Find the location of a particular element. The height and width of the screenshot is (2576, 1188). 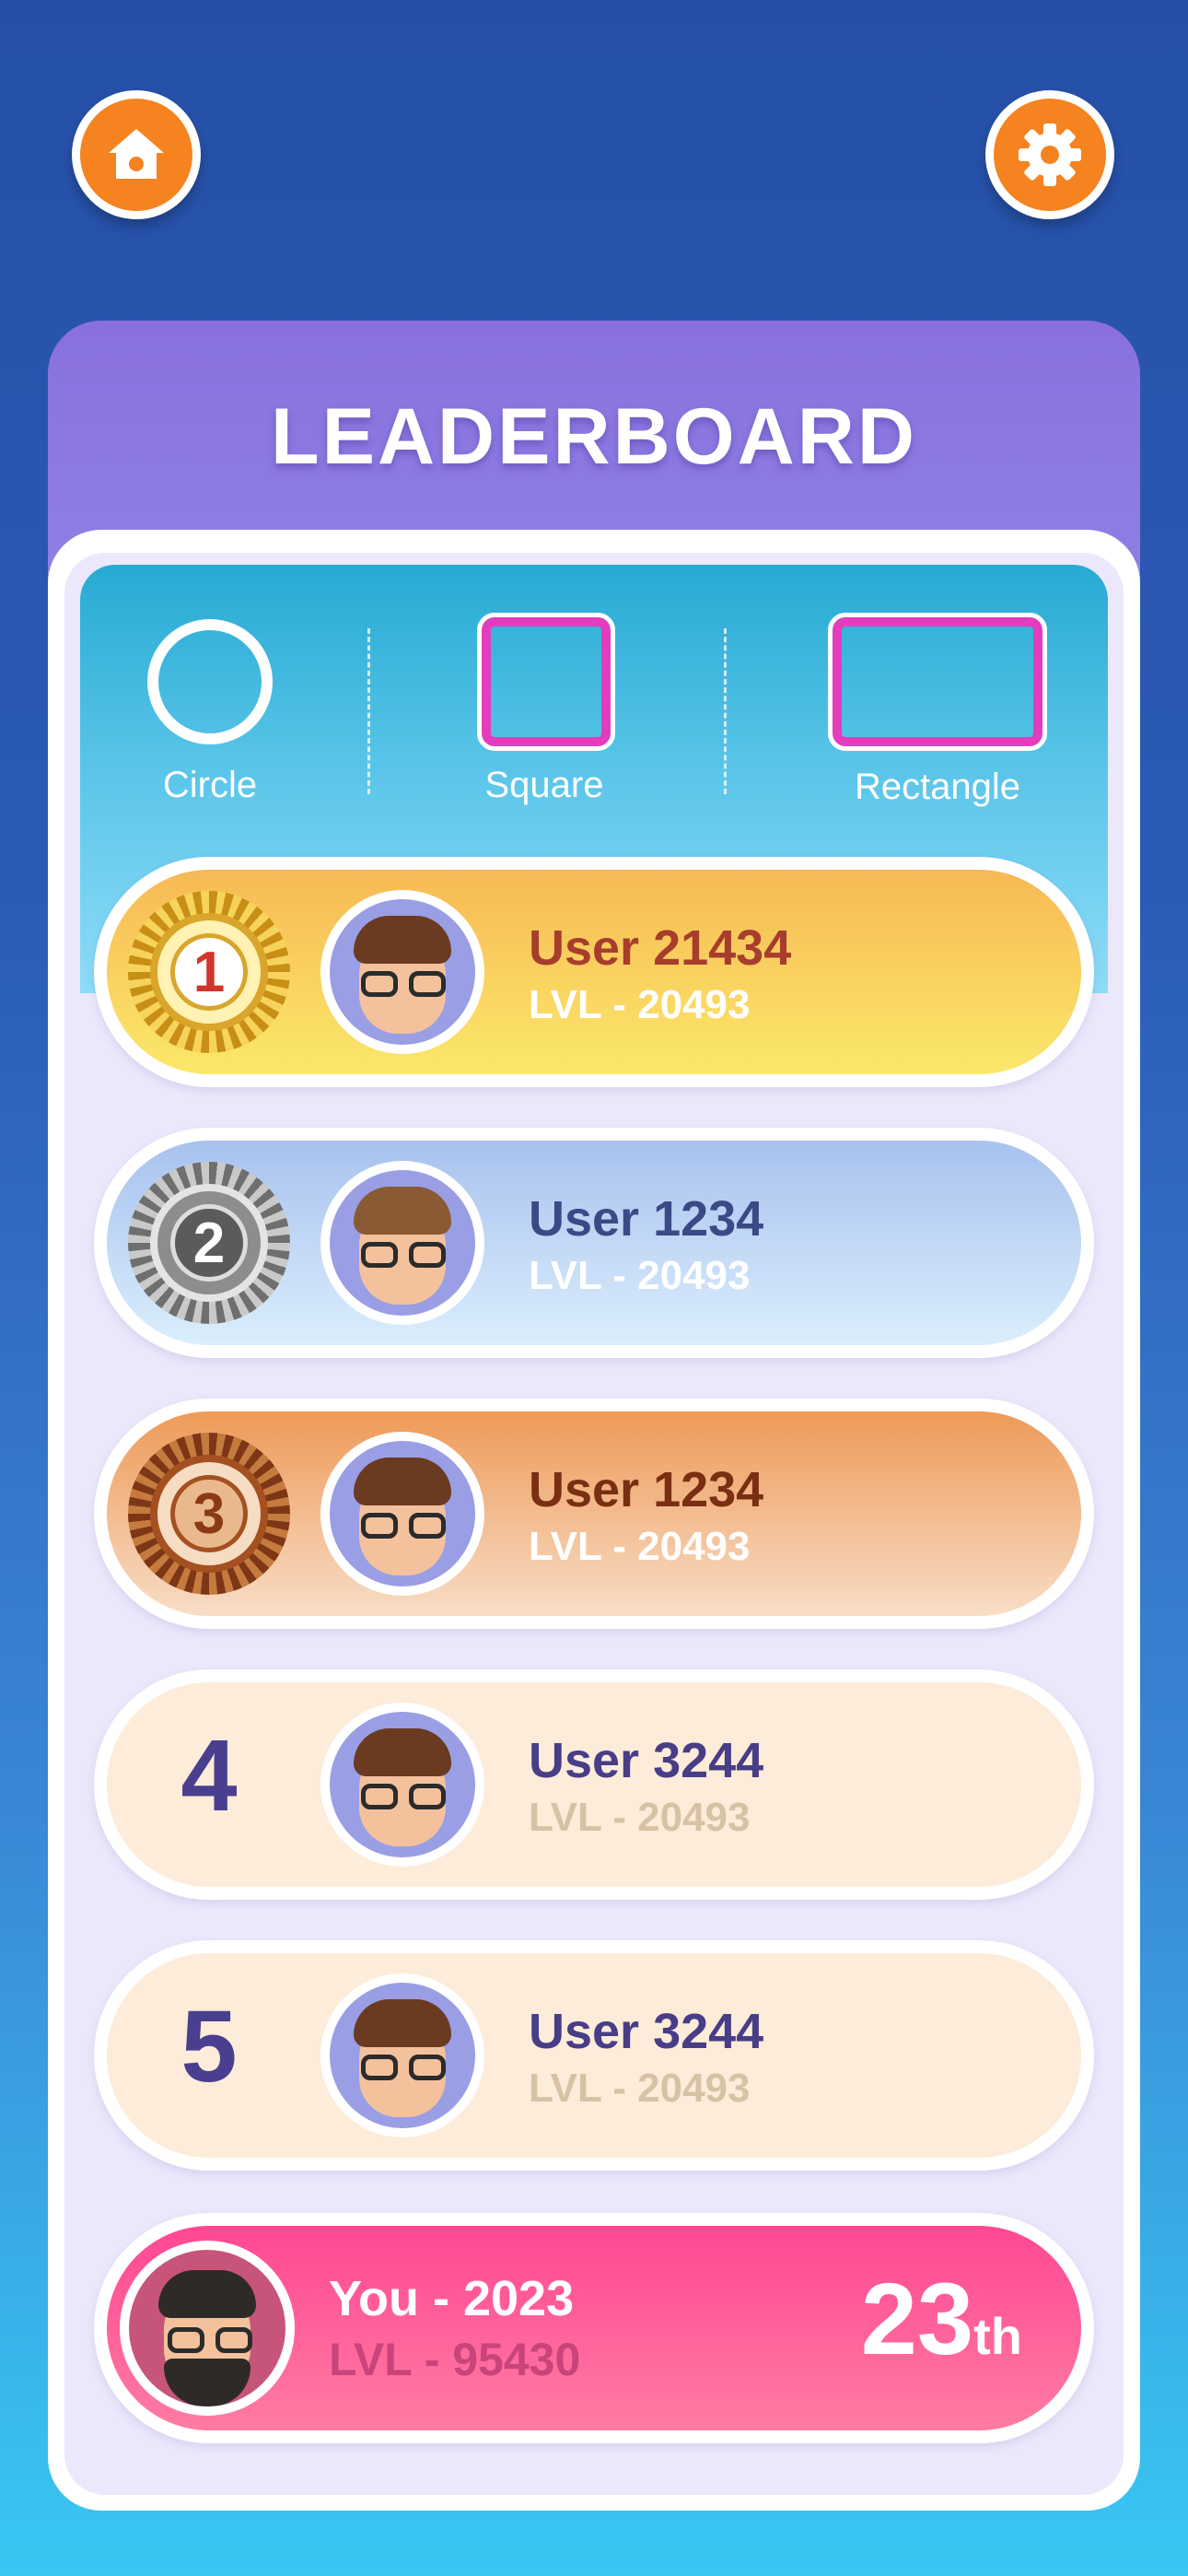

settings-button is located at coordinates (1049, 154).